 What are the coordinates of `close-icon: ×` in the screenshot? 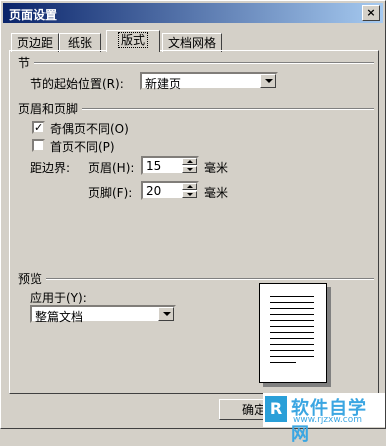 It's located at (371, 12).